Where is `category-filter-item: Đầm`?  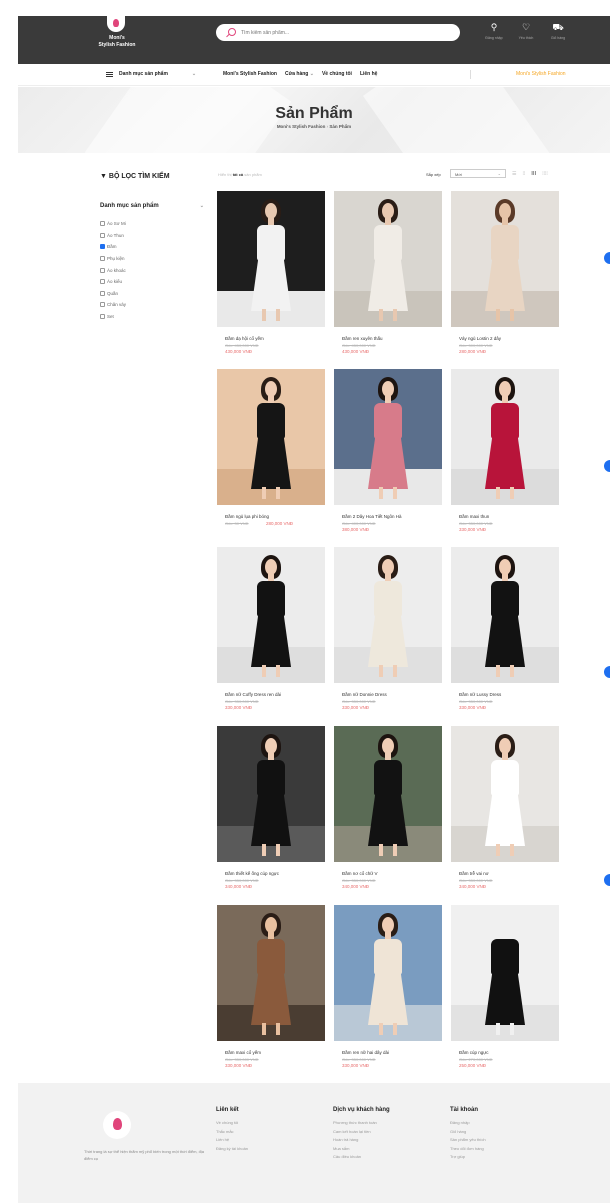
category-filter-item: Đầm is located at coordinates (152, 247).